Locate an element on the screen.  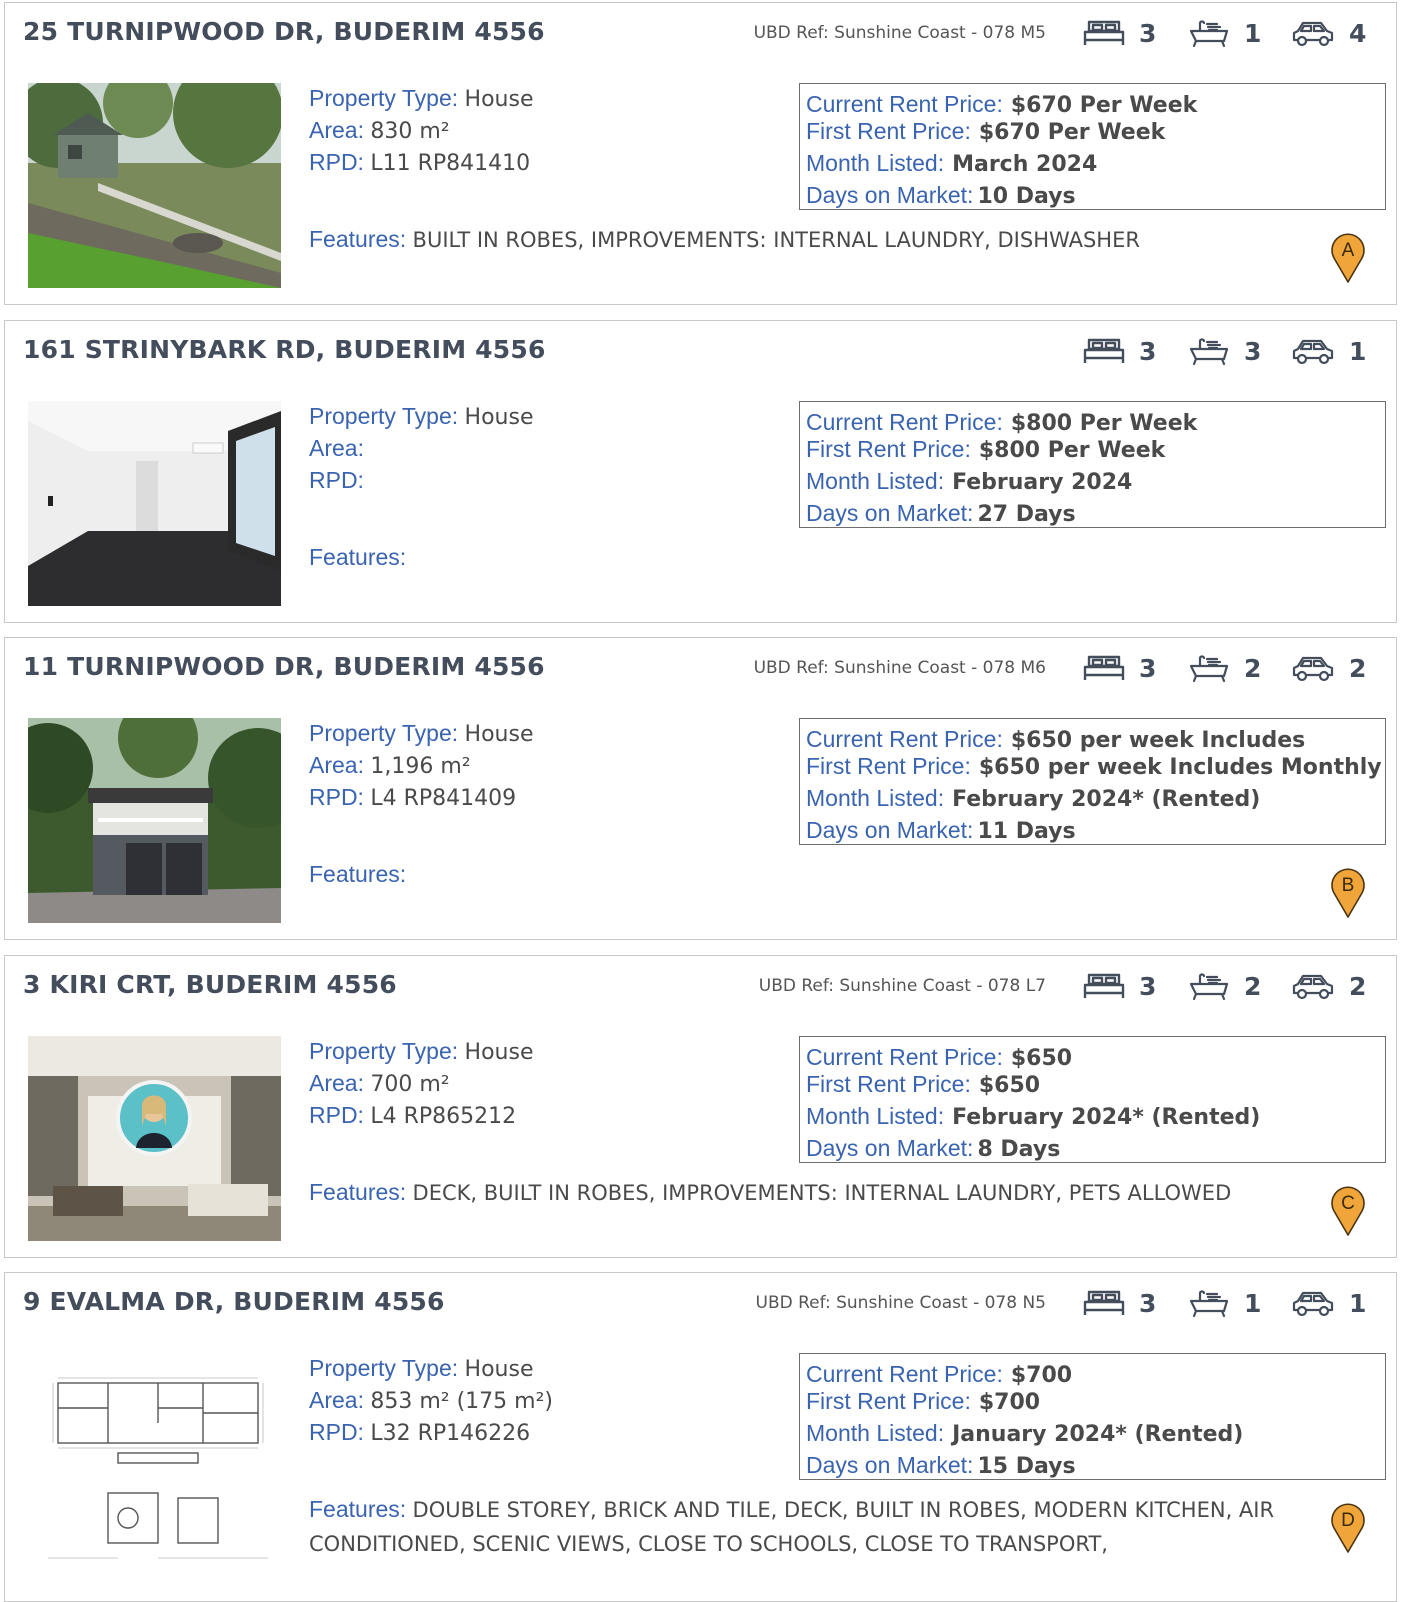
first-rent-value: $650 is located at coordinates (1009, 1085).